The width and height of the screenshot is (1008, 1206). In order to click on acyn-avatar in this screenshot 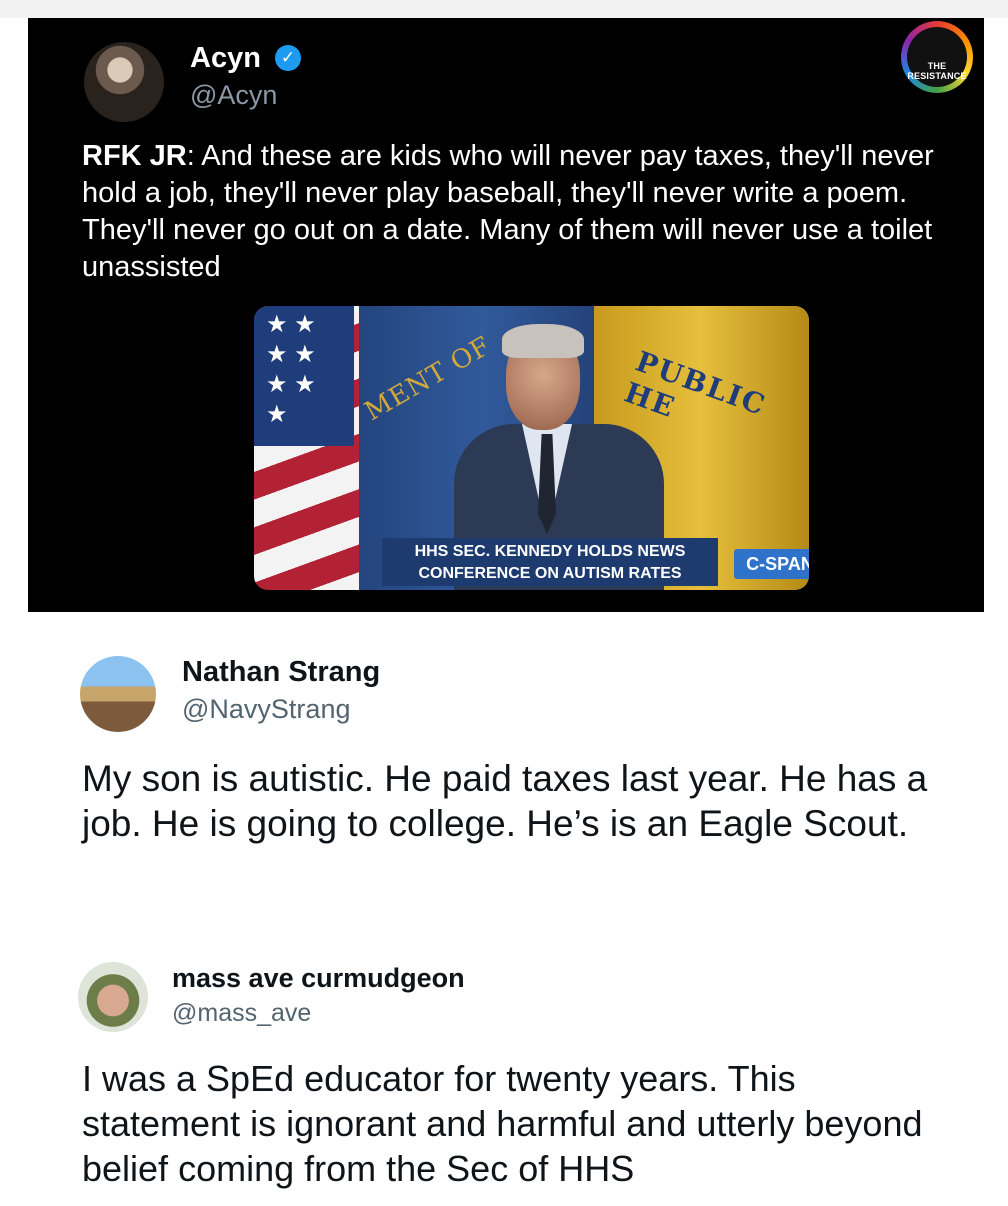, I will do `click(124, 82)`.